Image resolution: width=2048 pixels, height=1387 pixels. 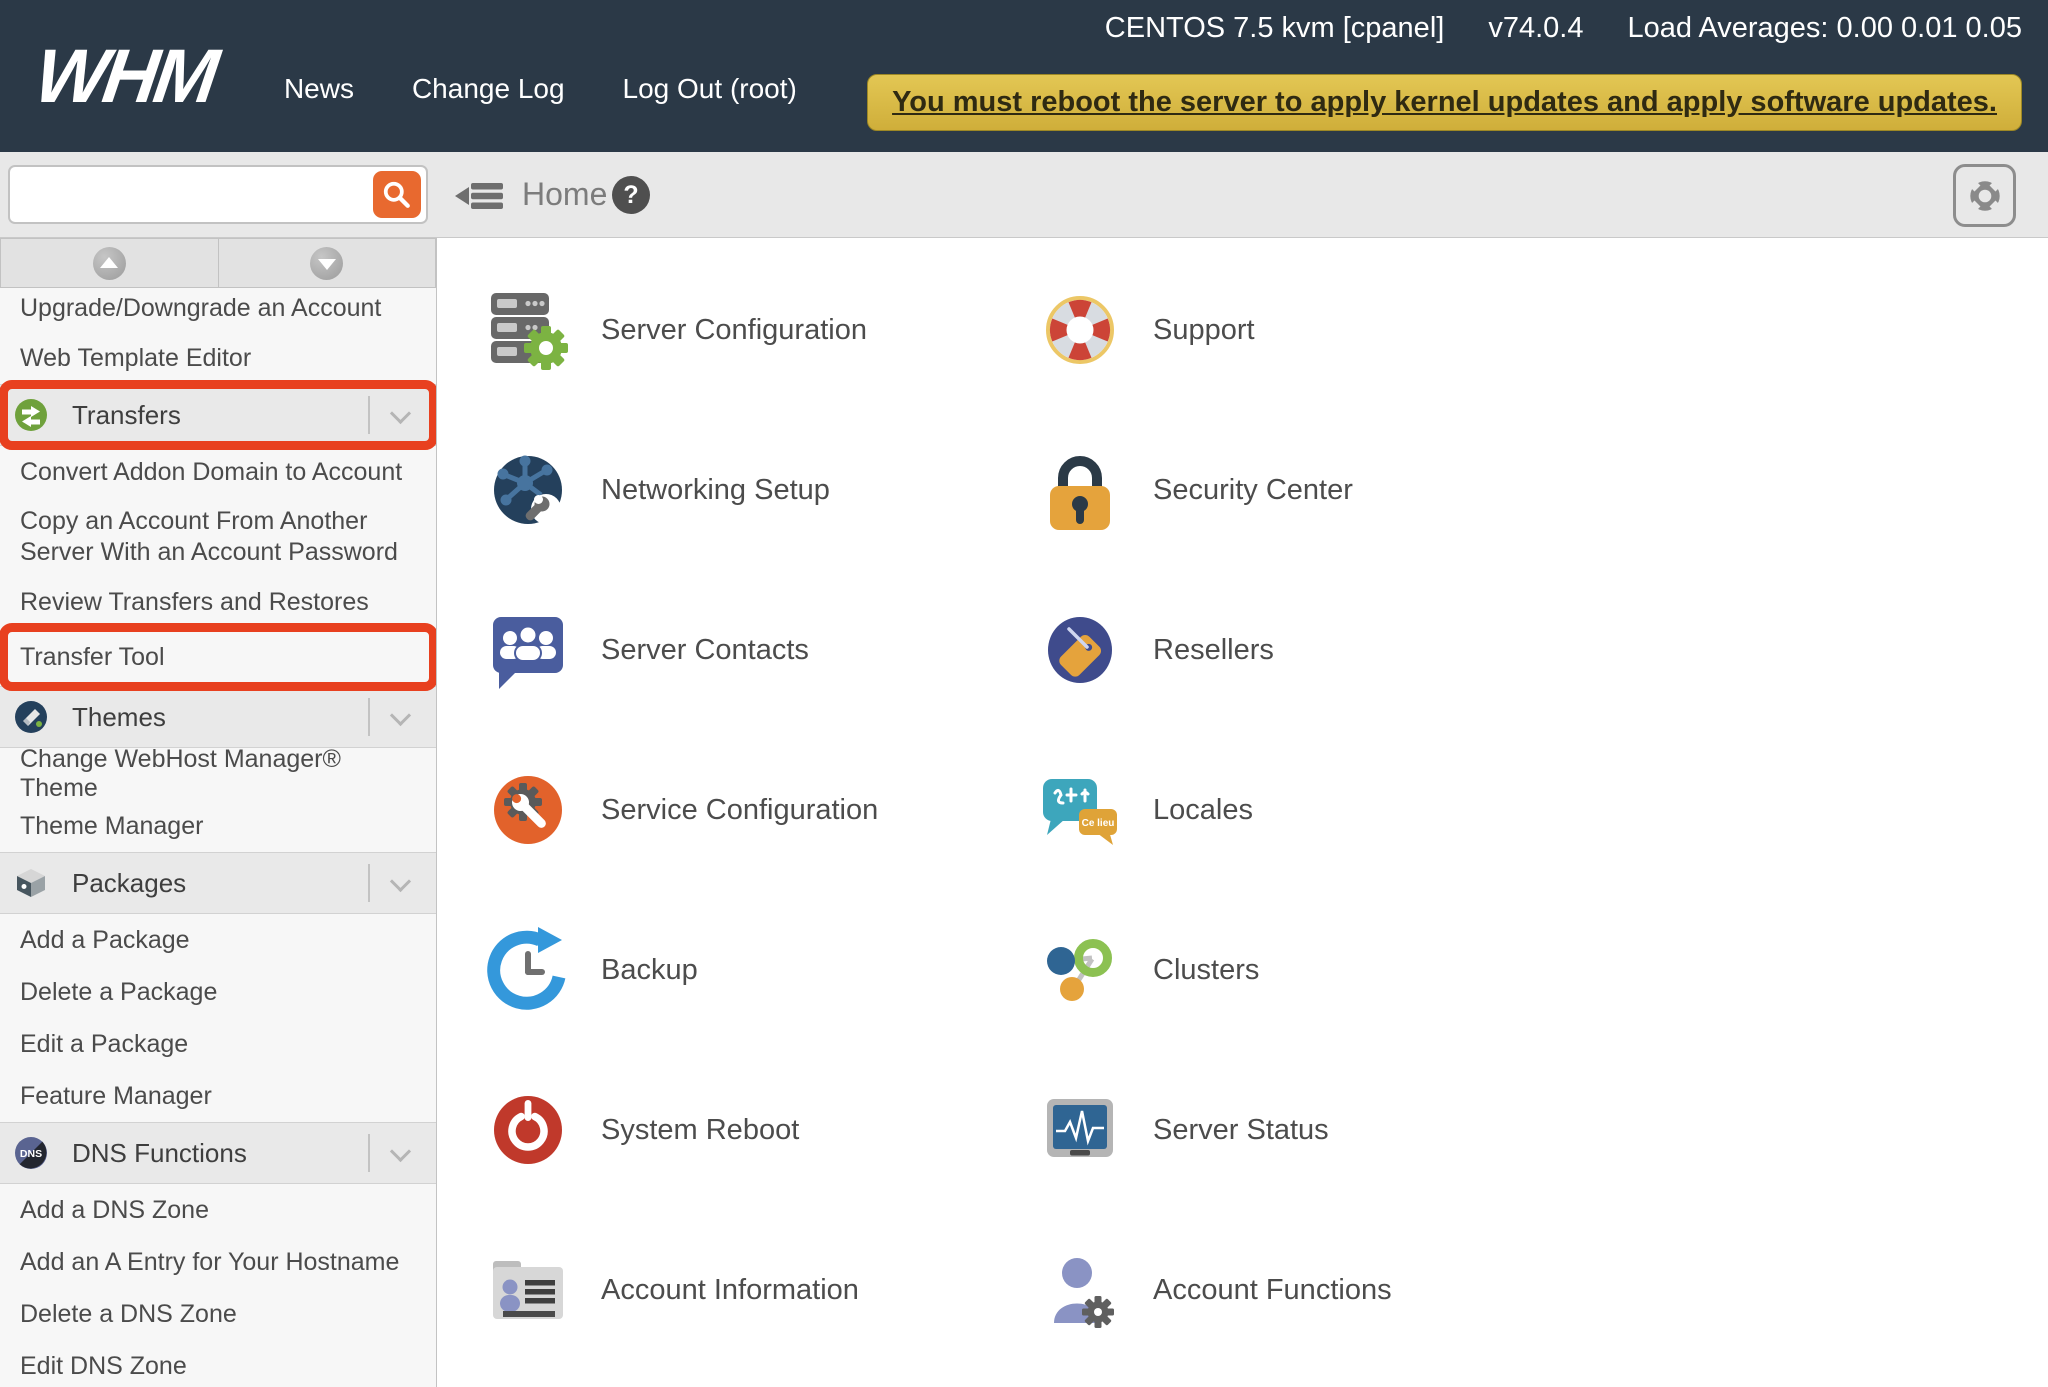 What do you see at coordinates (1541, 810) in the screenshot?
I see `tile-locales: Ce lieu Locales` at bounding box center [1541, 810].